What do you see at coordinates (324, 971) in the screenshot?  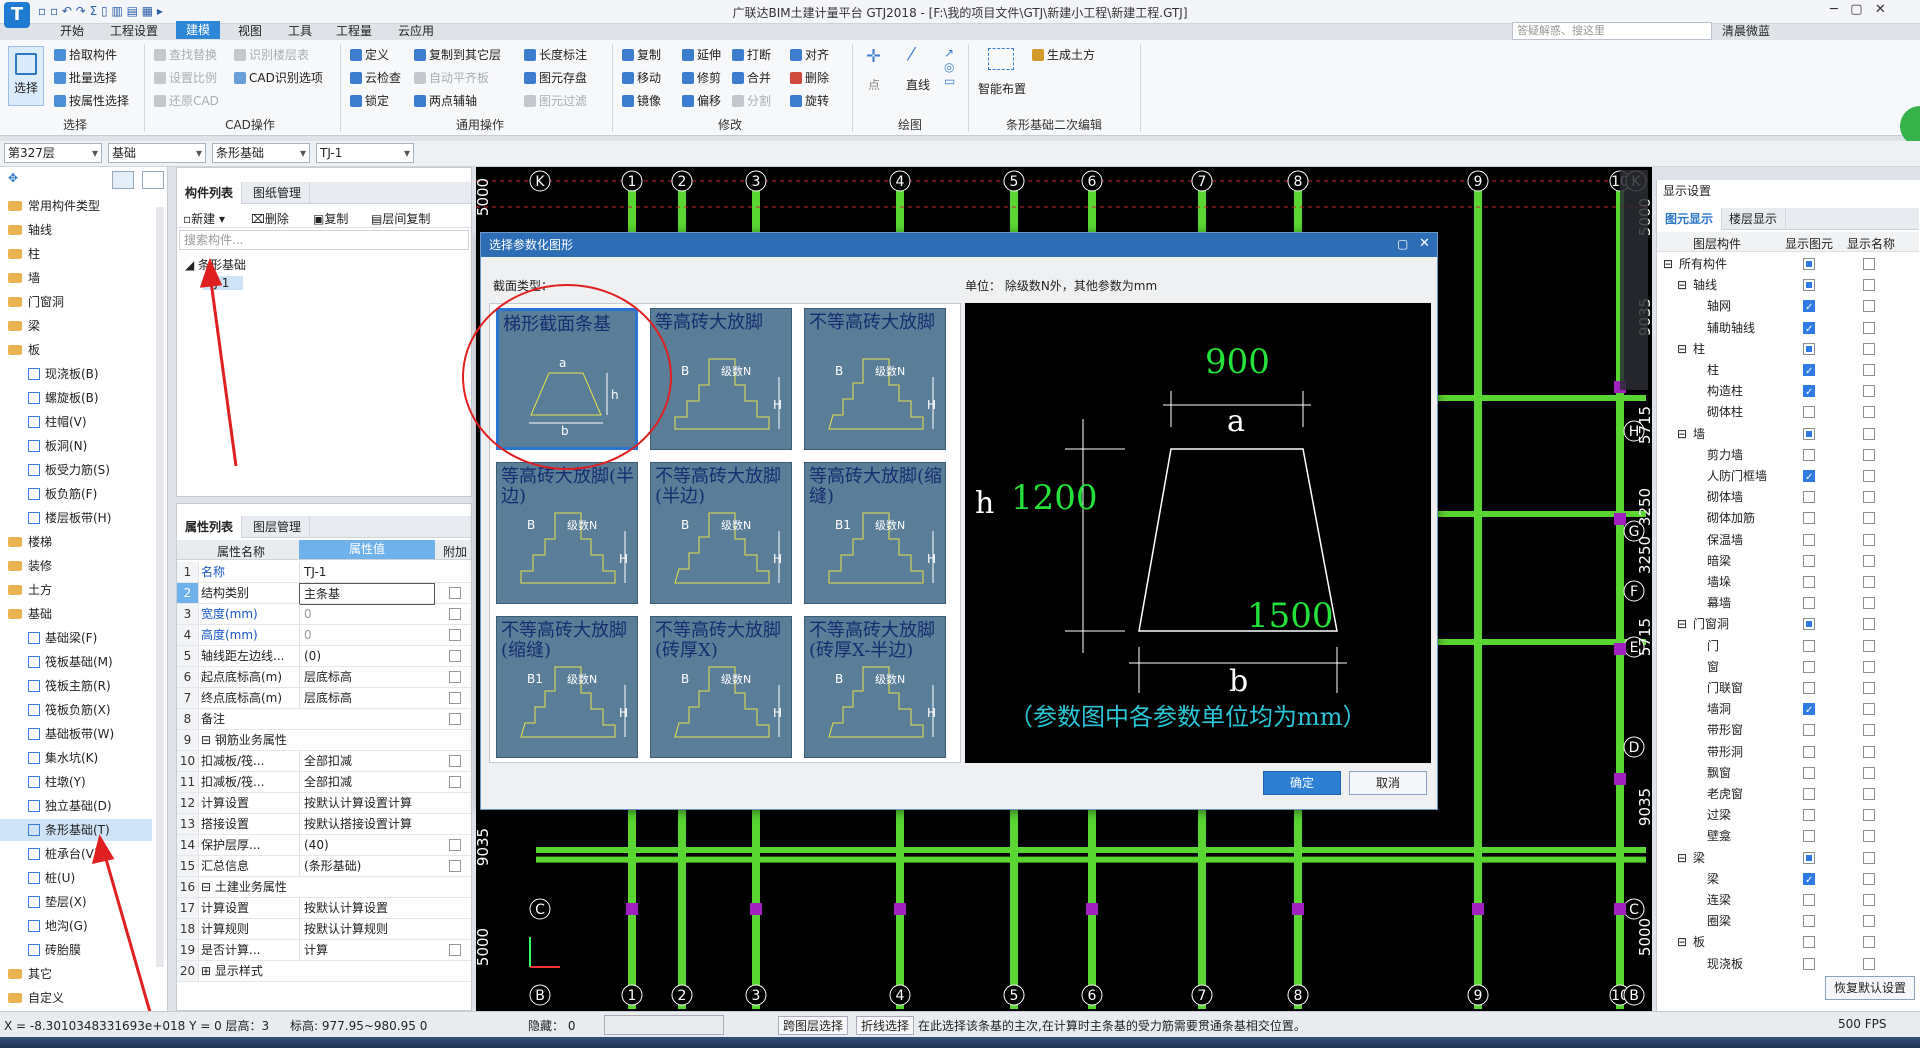 I see `property-row: 20 ⊞ 显示样式` at bounding box center [324, 971].